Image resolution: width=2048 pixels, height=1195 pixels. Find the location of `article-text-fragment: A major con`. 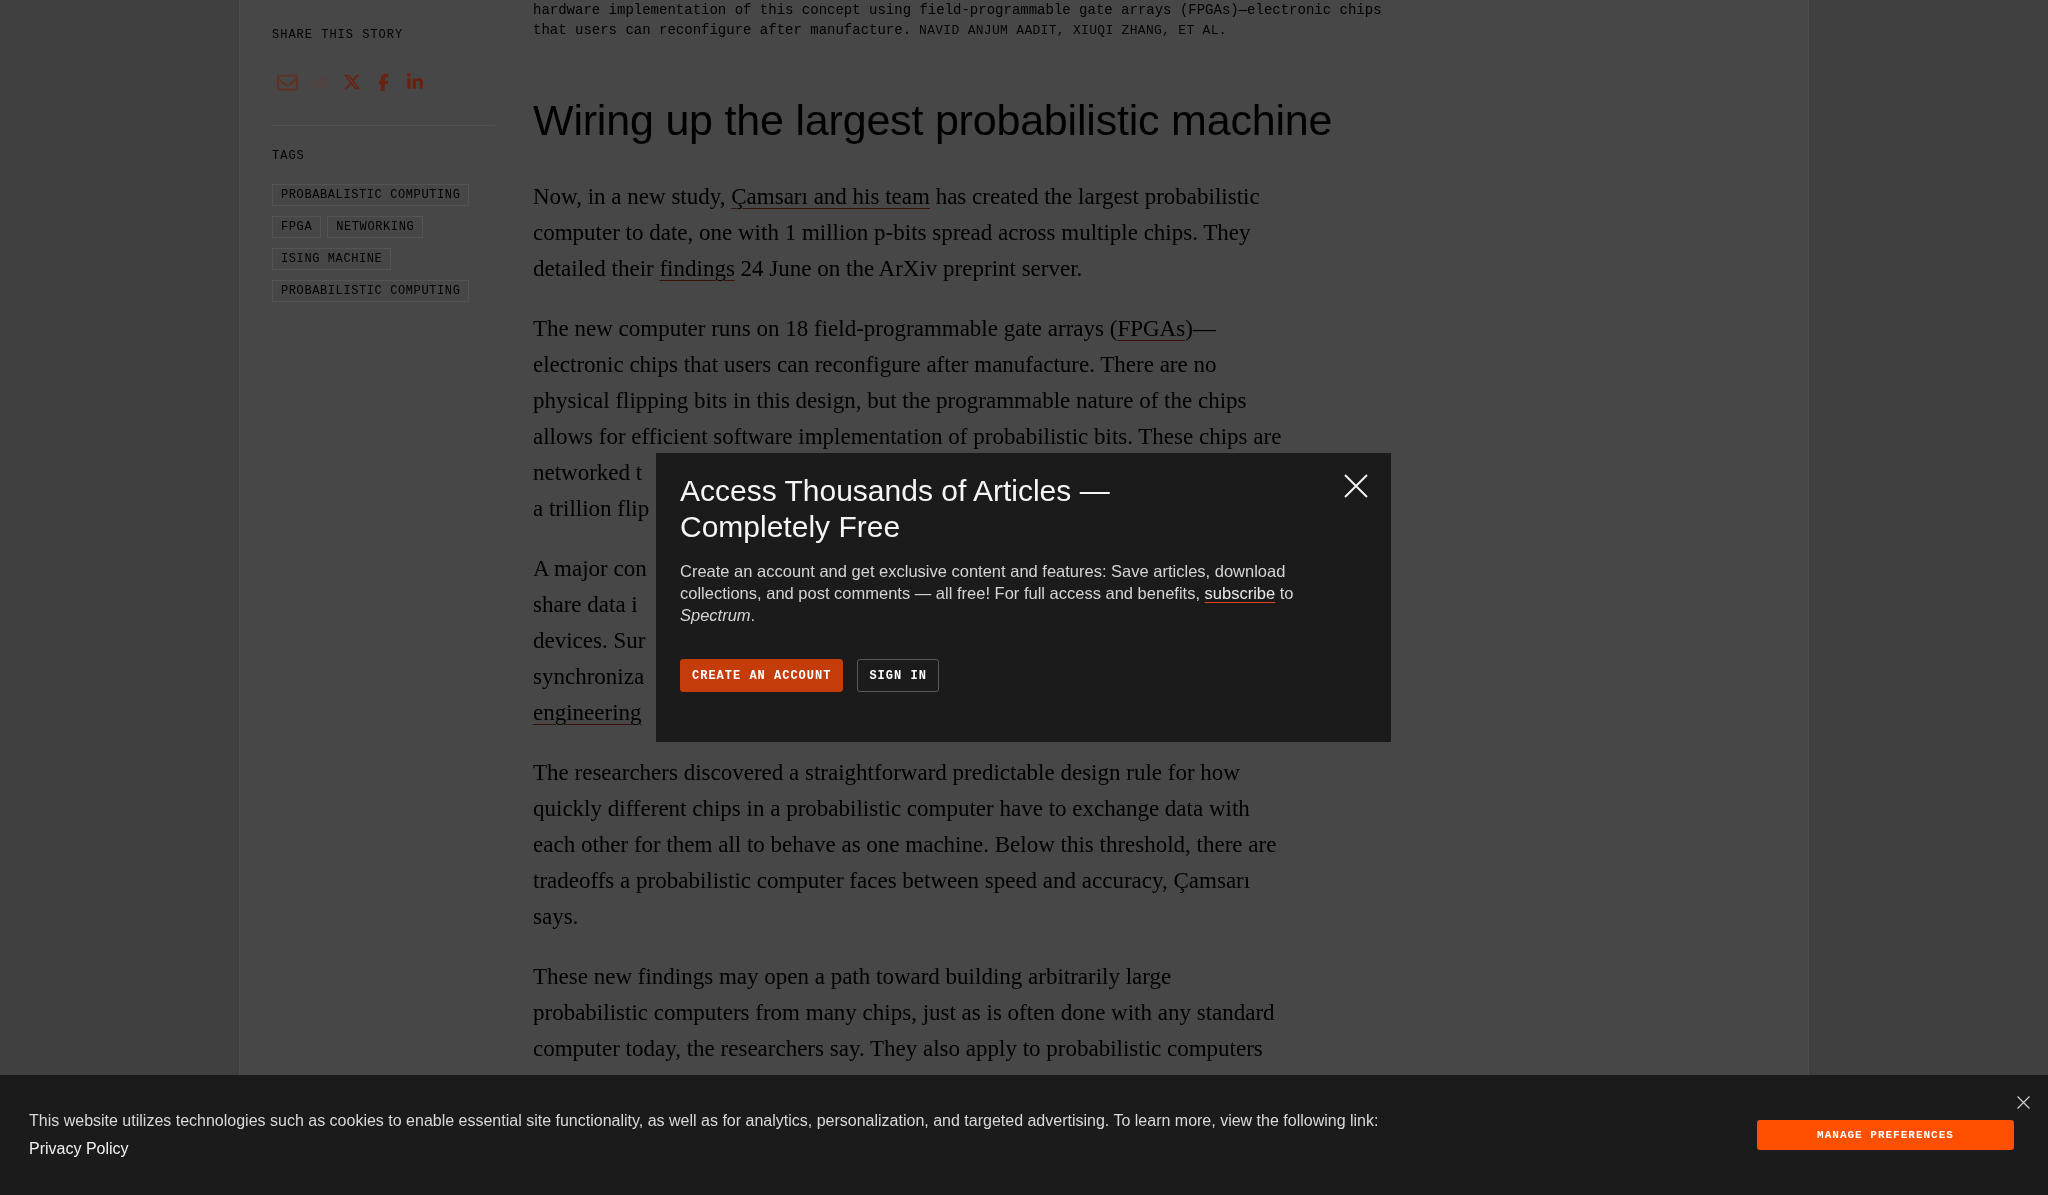

article-text-fragment: A major con is located at coordinates (590, 569).